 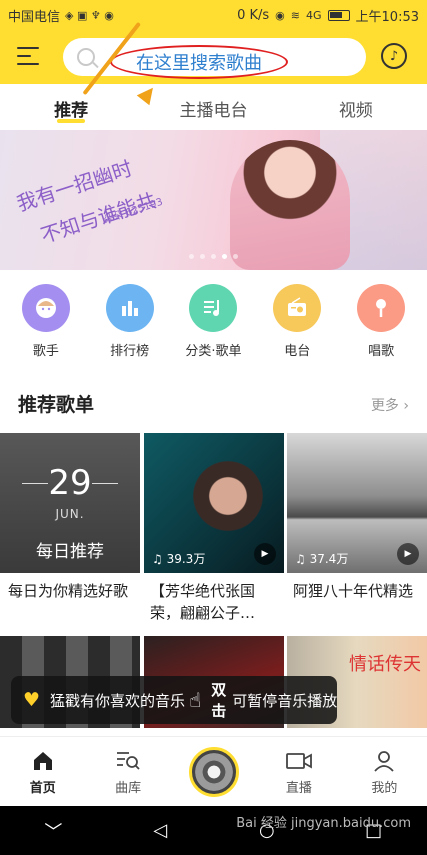 What do you see at coordinates (74, 591) in the screenshot?
I see `playlist-caption: 每日为你精选好歌` at bounding box center [74, 591].